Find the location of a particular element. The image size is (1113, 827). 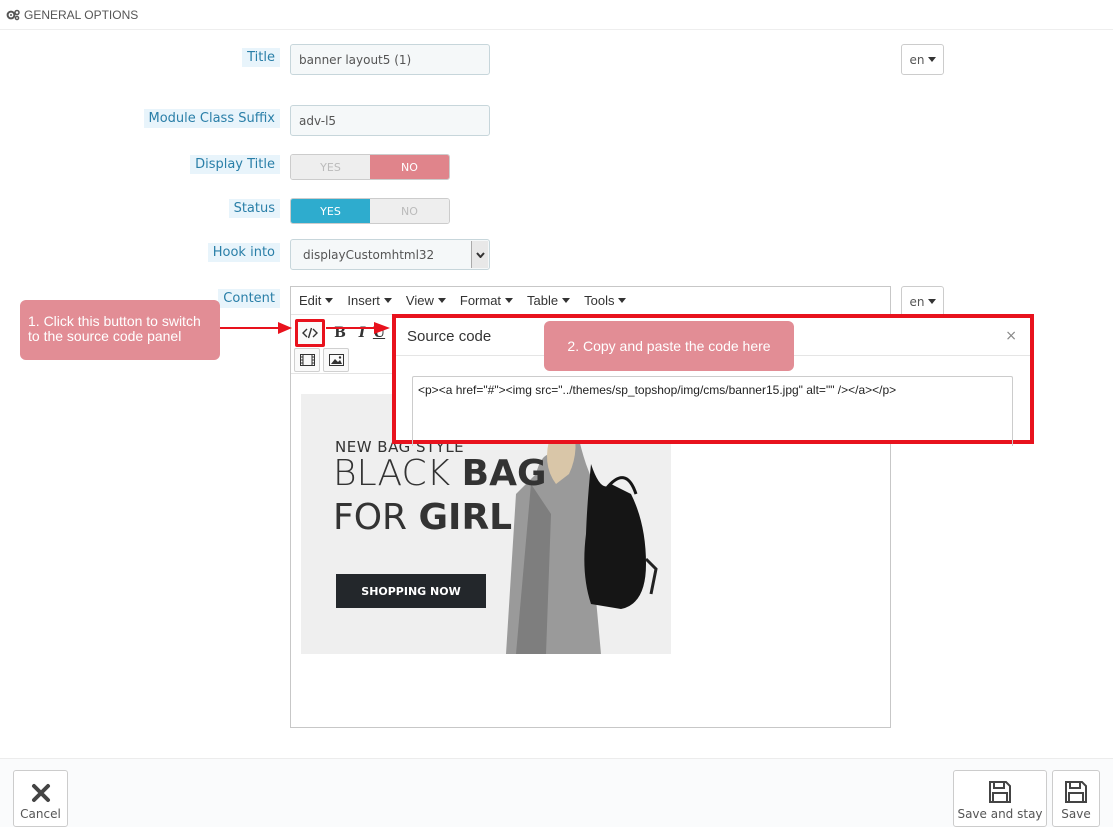

banner-headline-2-light: FOR is located at coordinates (376, 517).